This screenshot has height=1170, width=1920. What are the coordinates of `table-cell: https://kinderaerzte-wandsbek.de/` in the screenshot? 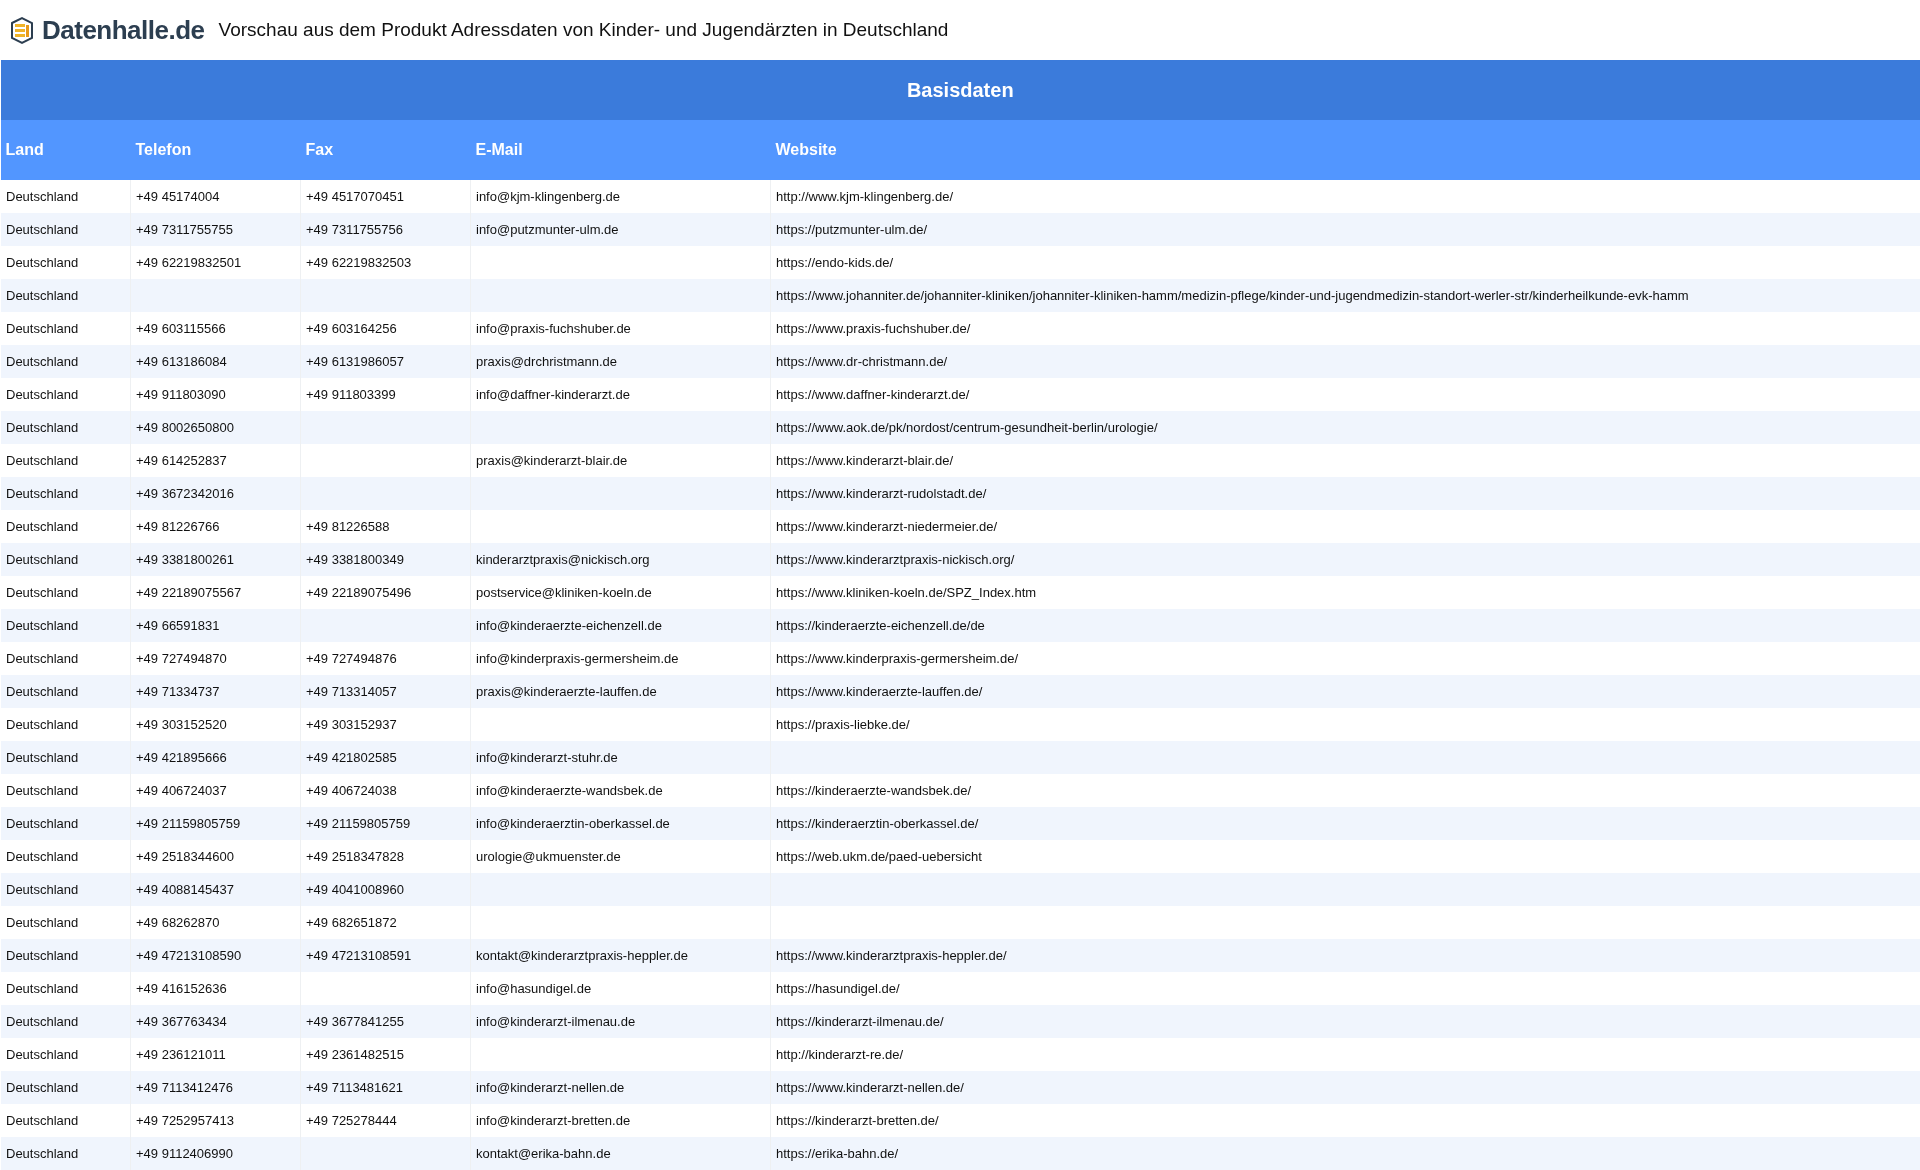 It's located at (874, 790).